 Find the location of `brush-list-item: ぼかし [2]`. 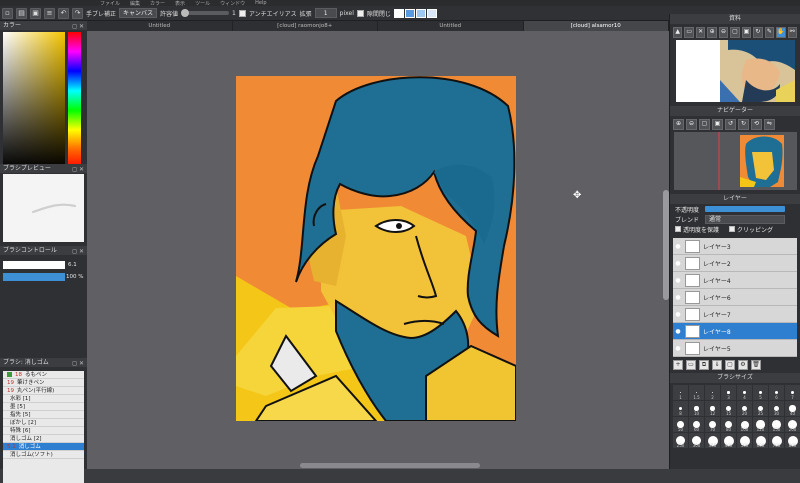

brush-list-item: ぼかし [2] is located at coordinates (43, 423).